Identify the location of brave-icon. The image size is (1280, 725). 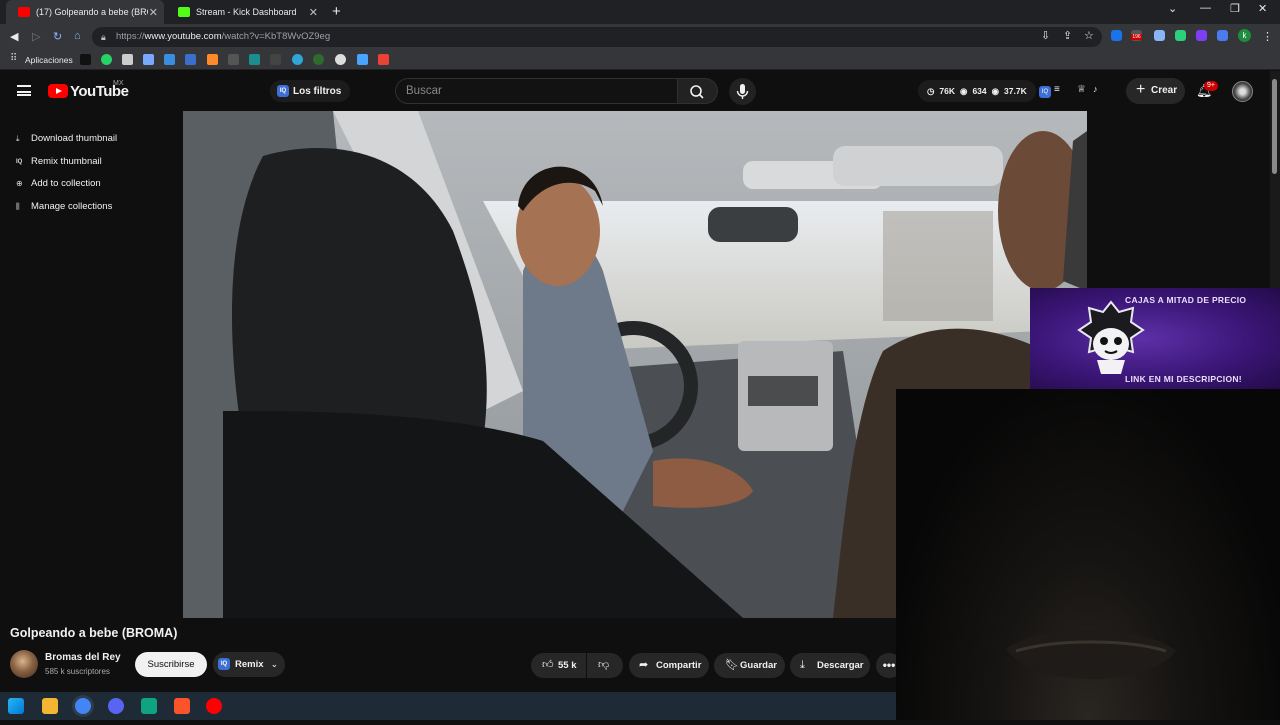
(182, 706).